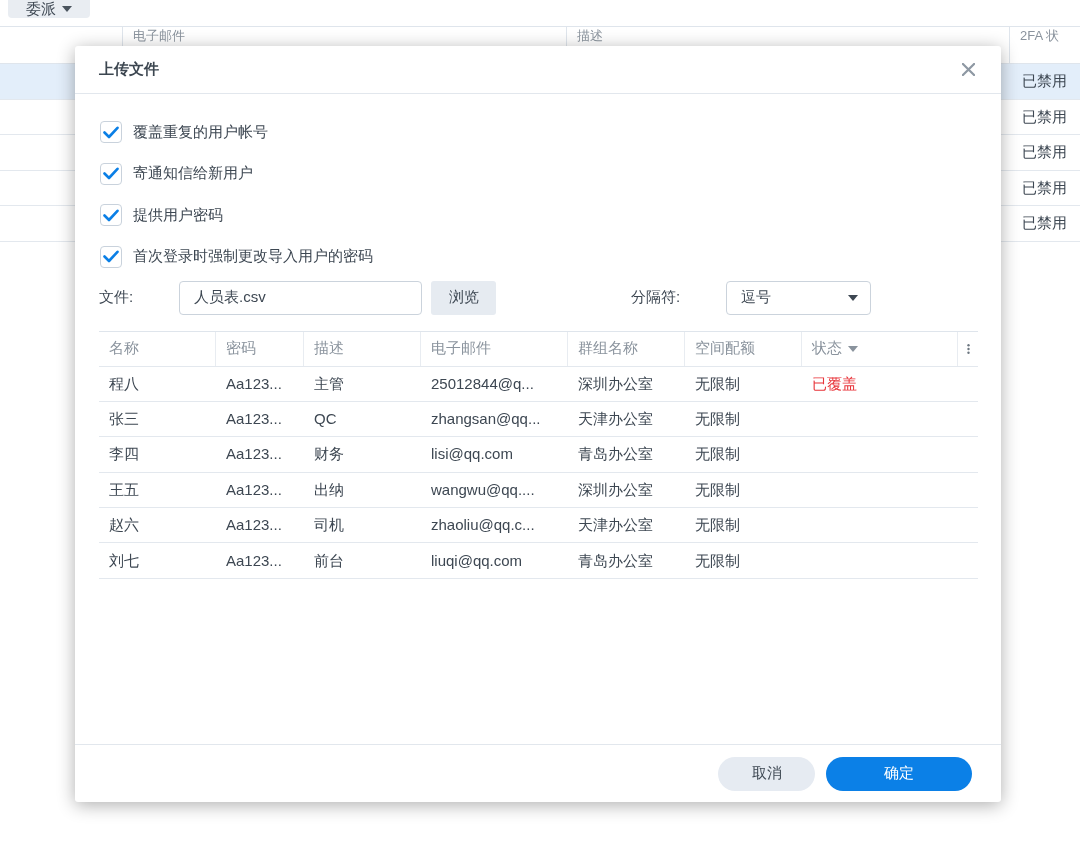 The image size is (1080, 868). What do you see at coordinates (124, 348) in the screenshot?
I see `column-header: 名称` at bounding box center [124, 348].